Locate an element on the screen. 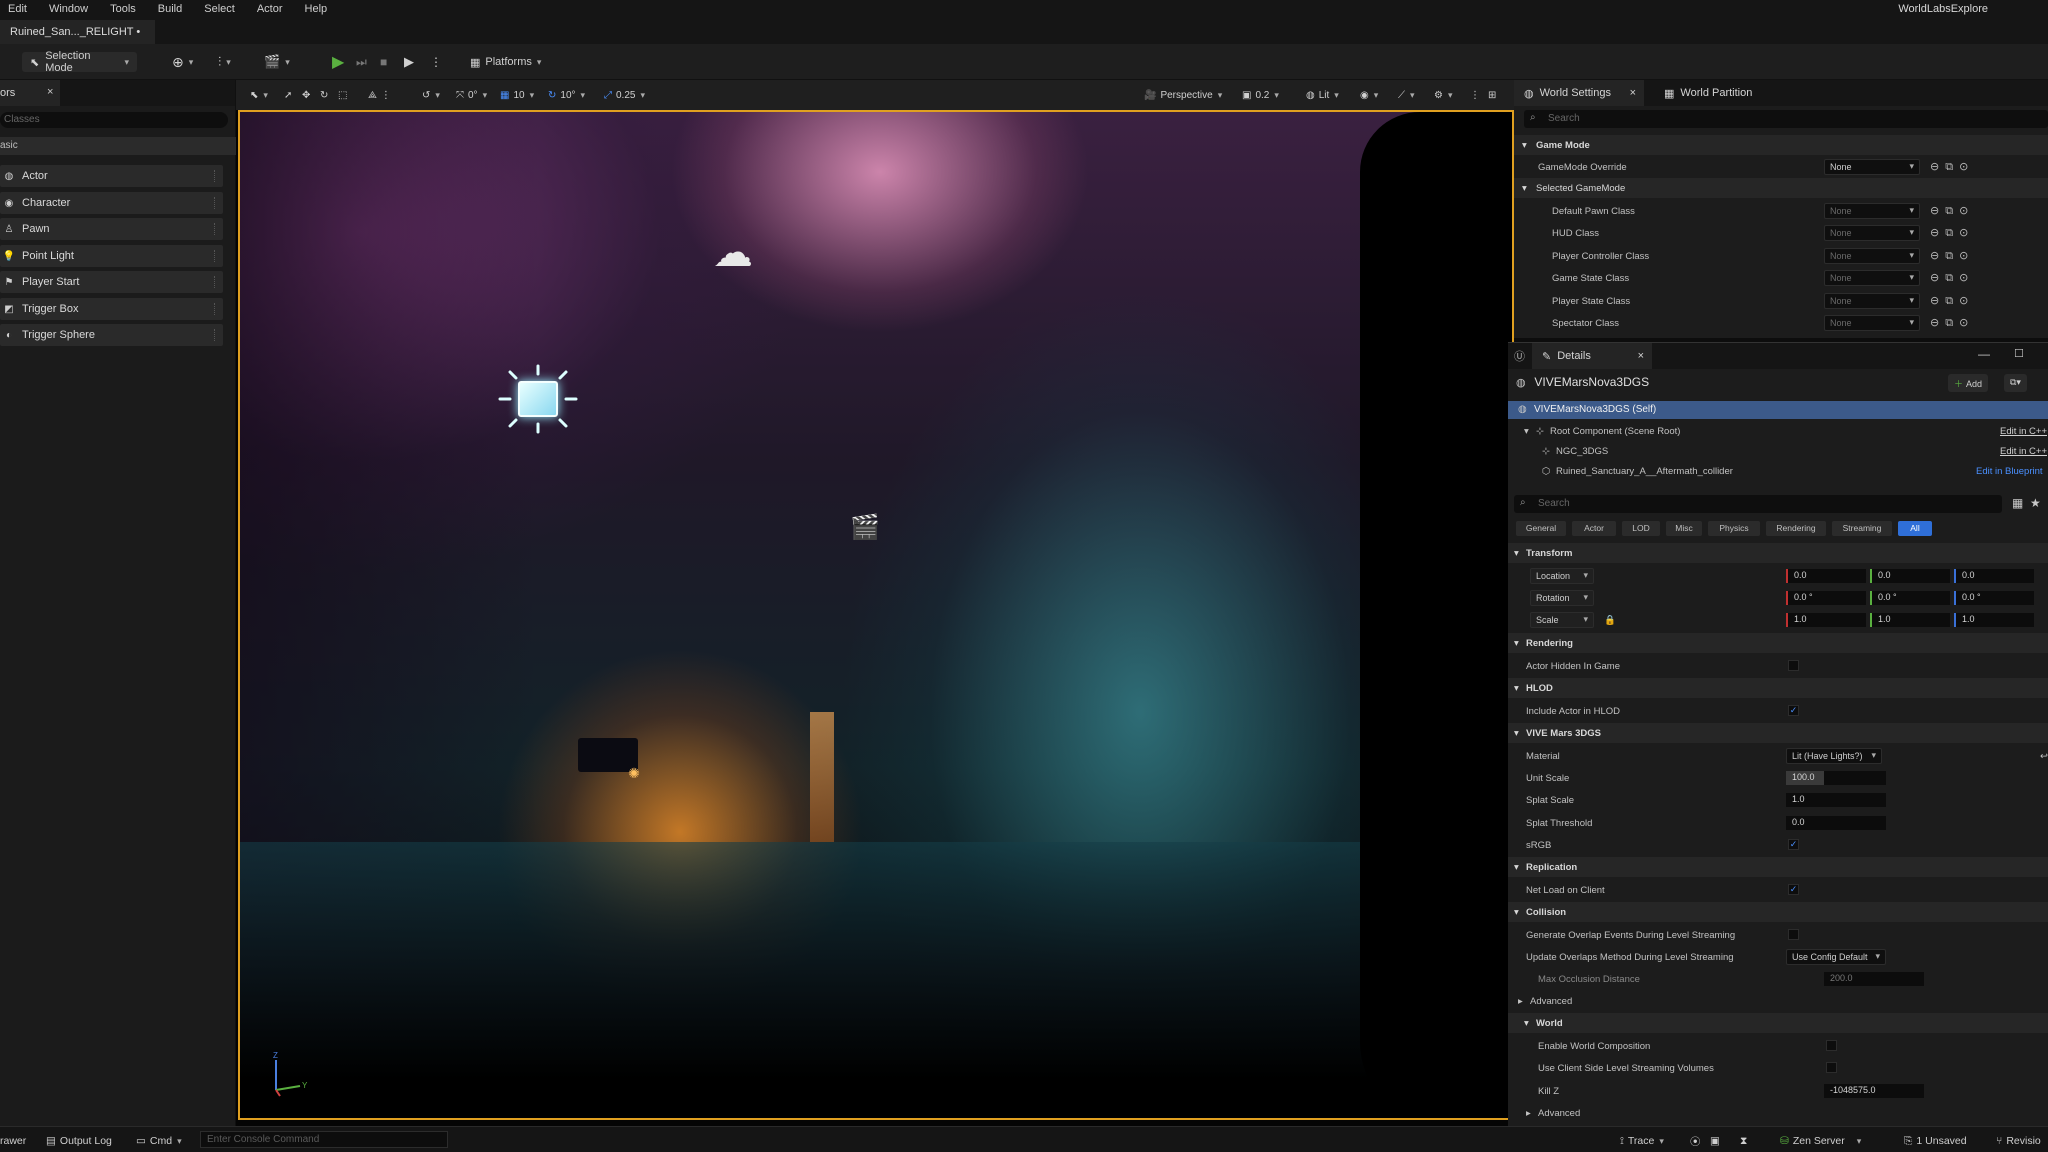  edit-cpp-link: Edit in C++ is located at coordinates (2023, 431).